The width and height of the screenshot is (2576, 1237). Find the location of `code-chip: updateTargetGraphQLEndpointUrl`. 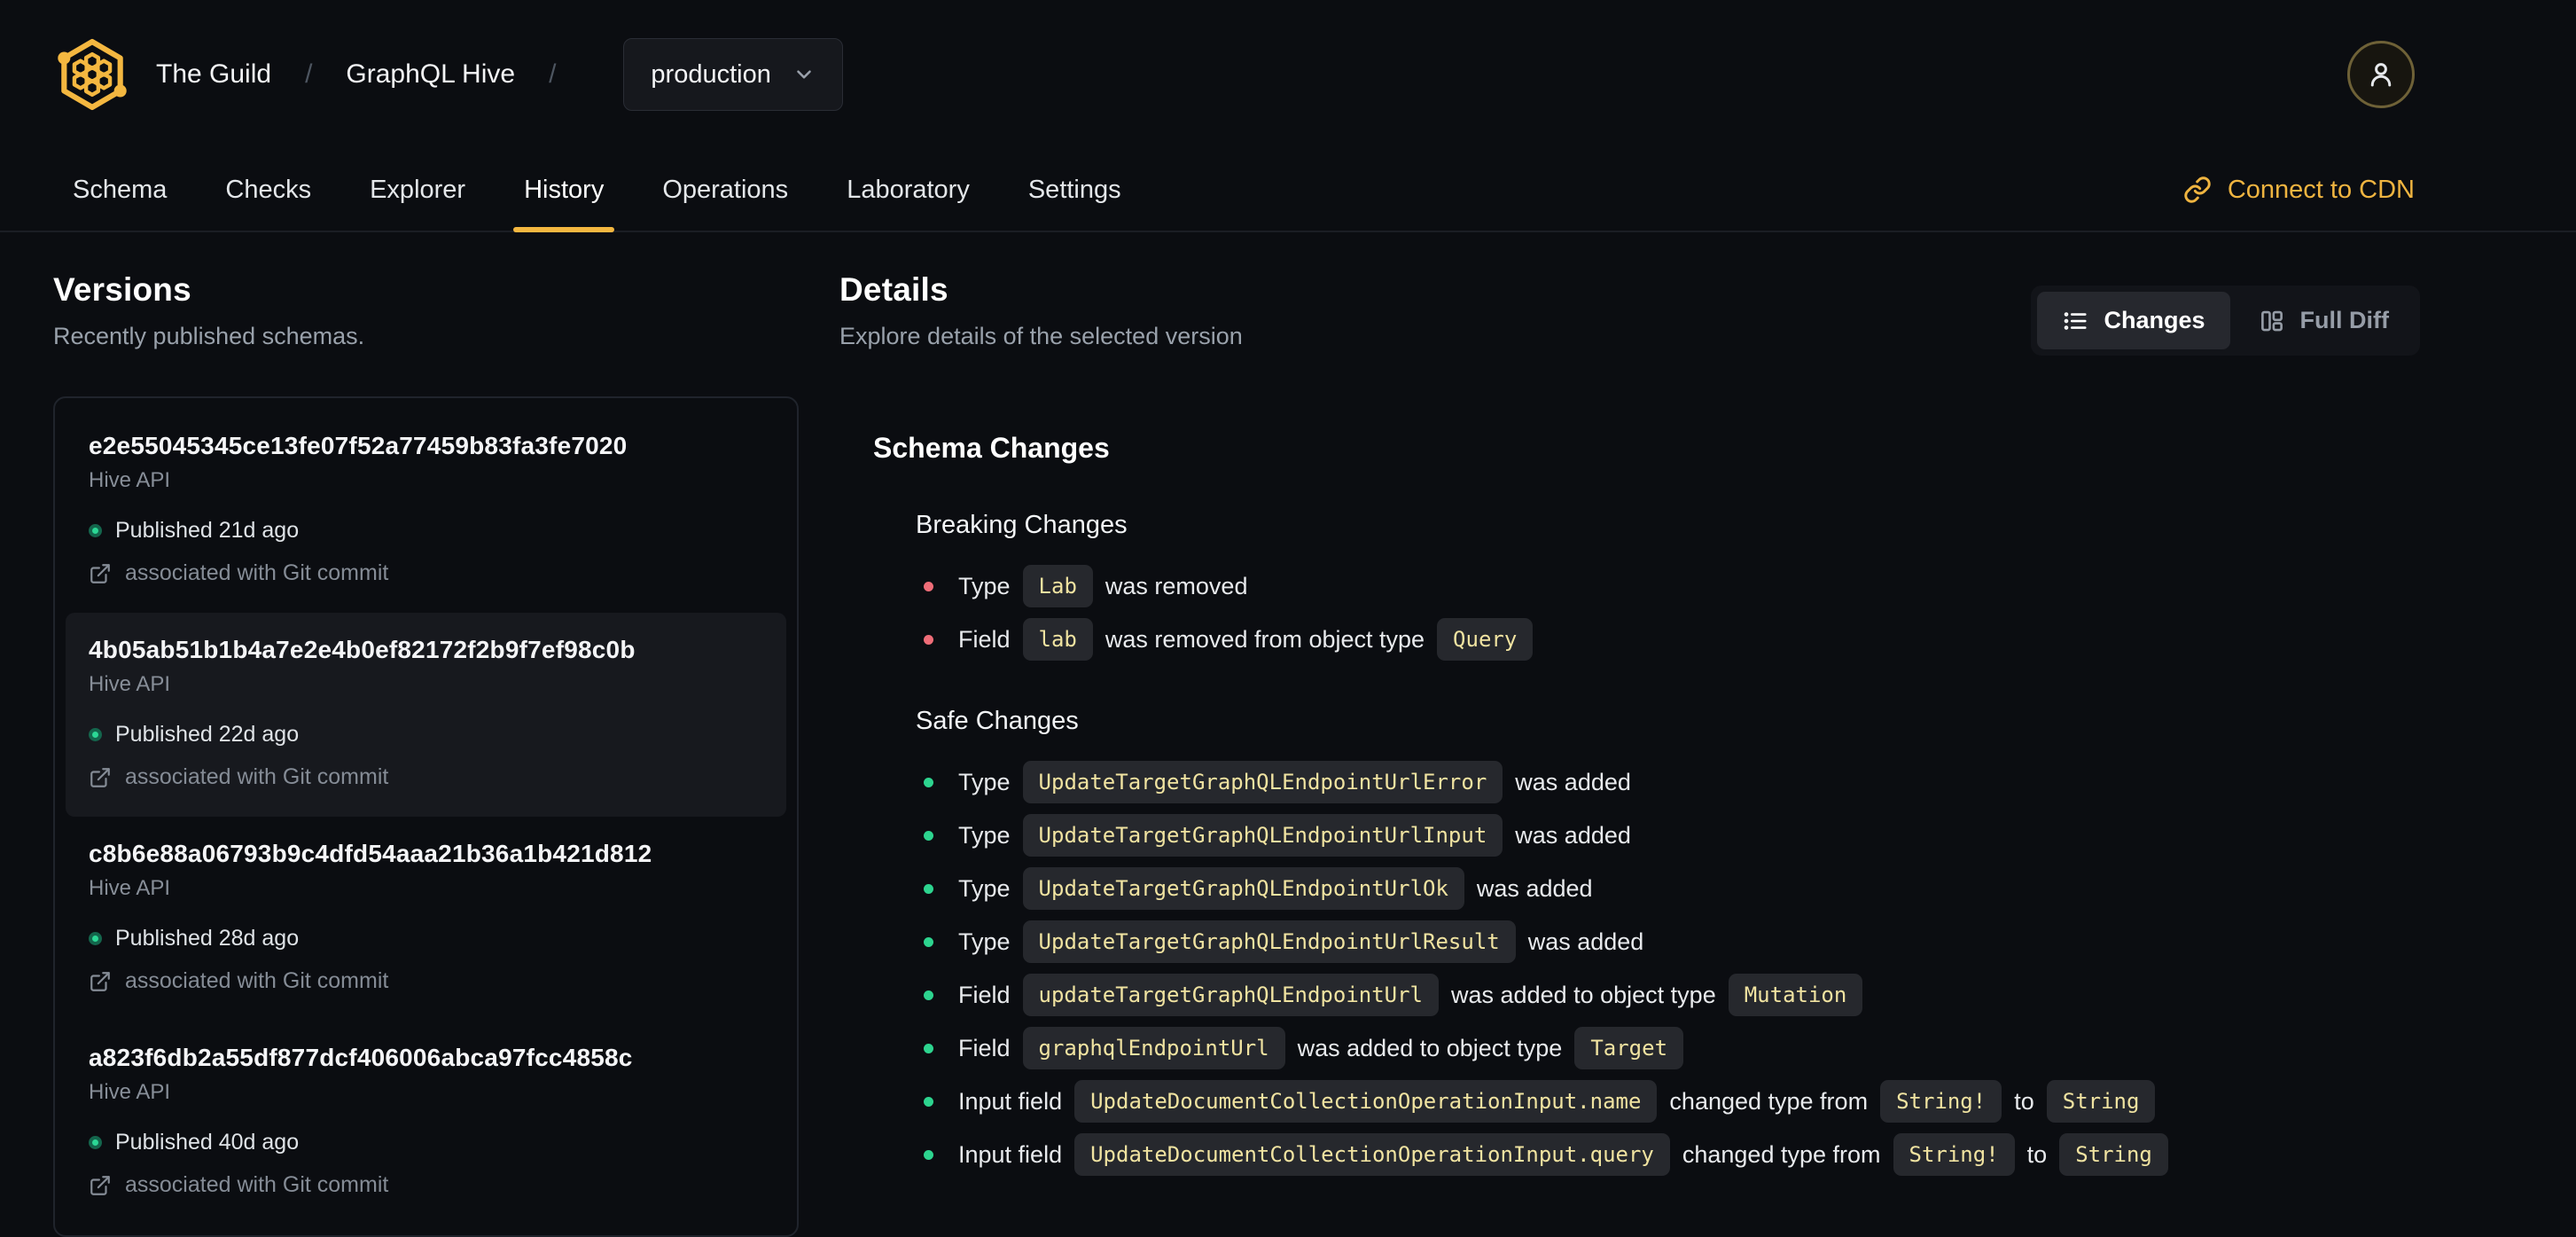

code-chip: updateTargetGraphQLEndpointUrl is located at coordinates (1231, 995).